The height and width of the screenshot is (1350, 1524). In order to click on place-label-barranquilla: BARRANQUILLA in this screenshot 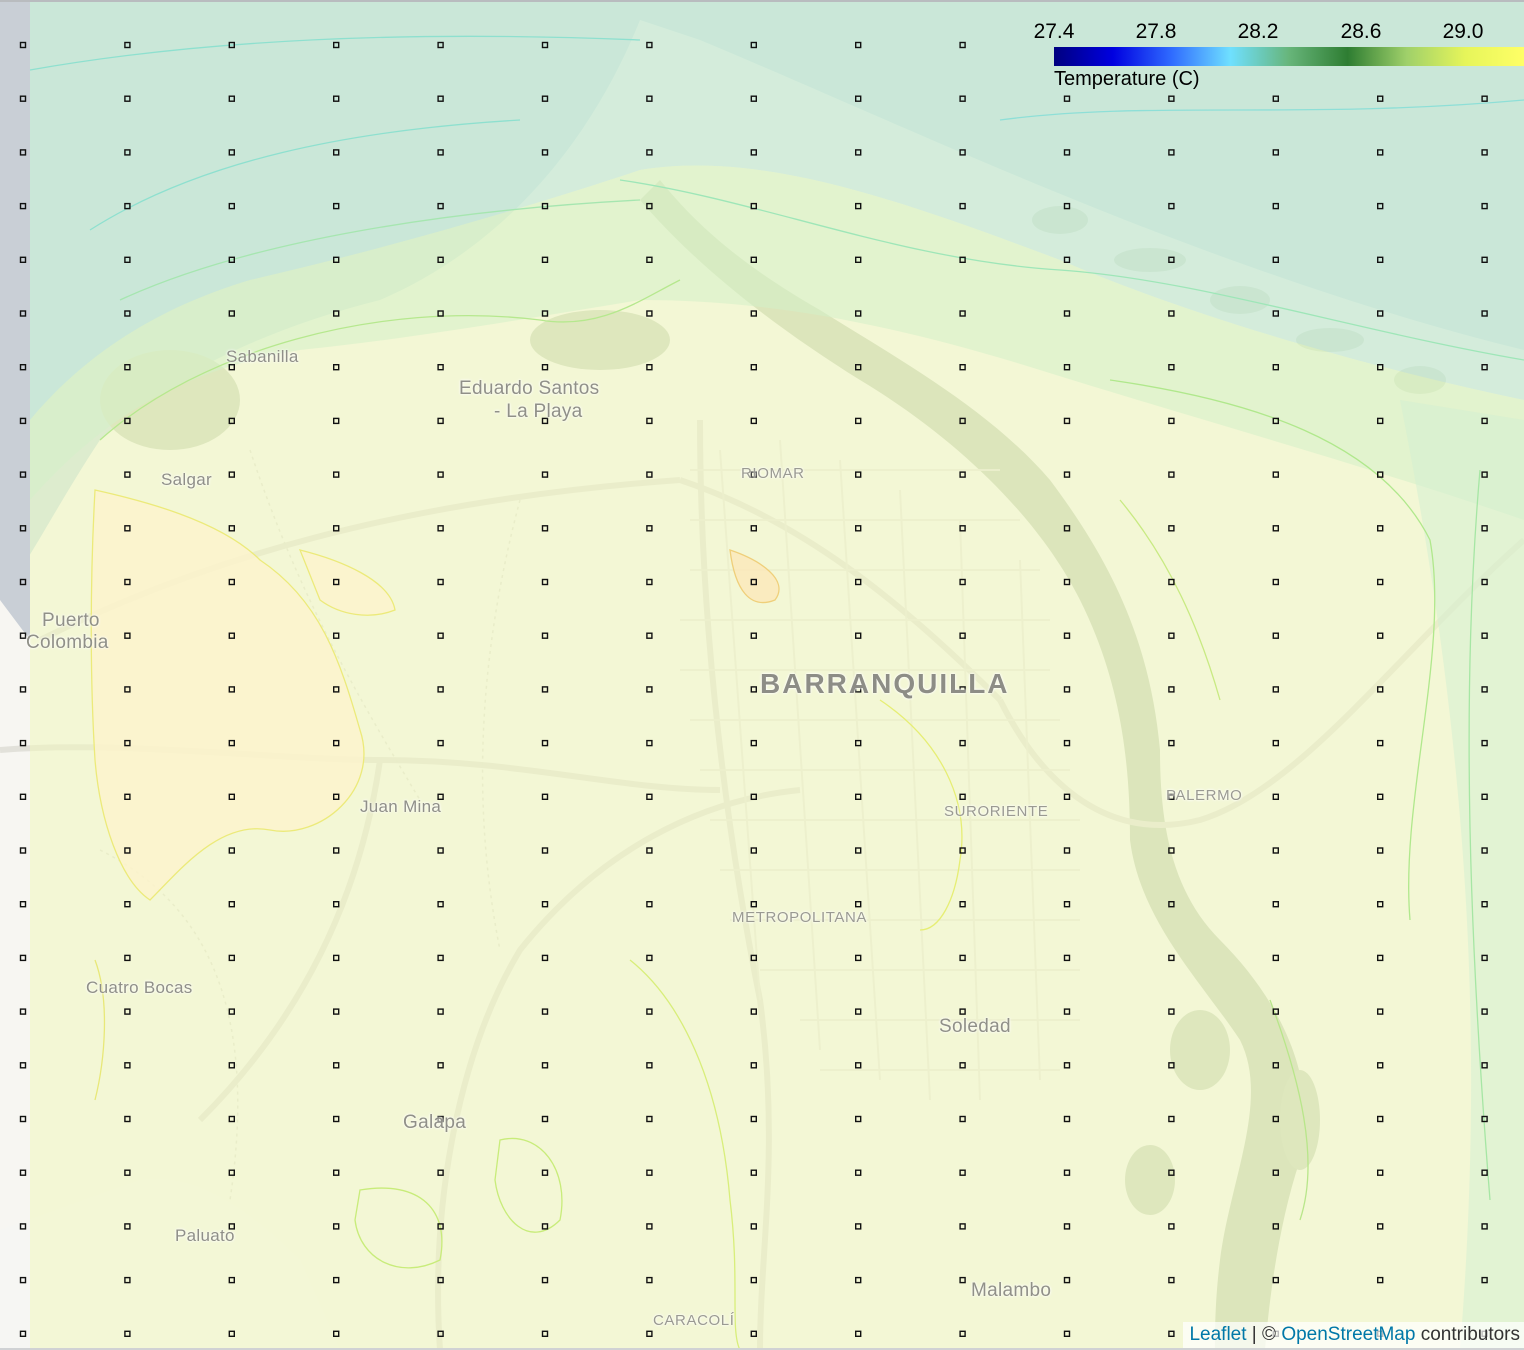, I will do `click(885, 683)`.